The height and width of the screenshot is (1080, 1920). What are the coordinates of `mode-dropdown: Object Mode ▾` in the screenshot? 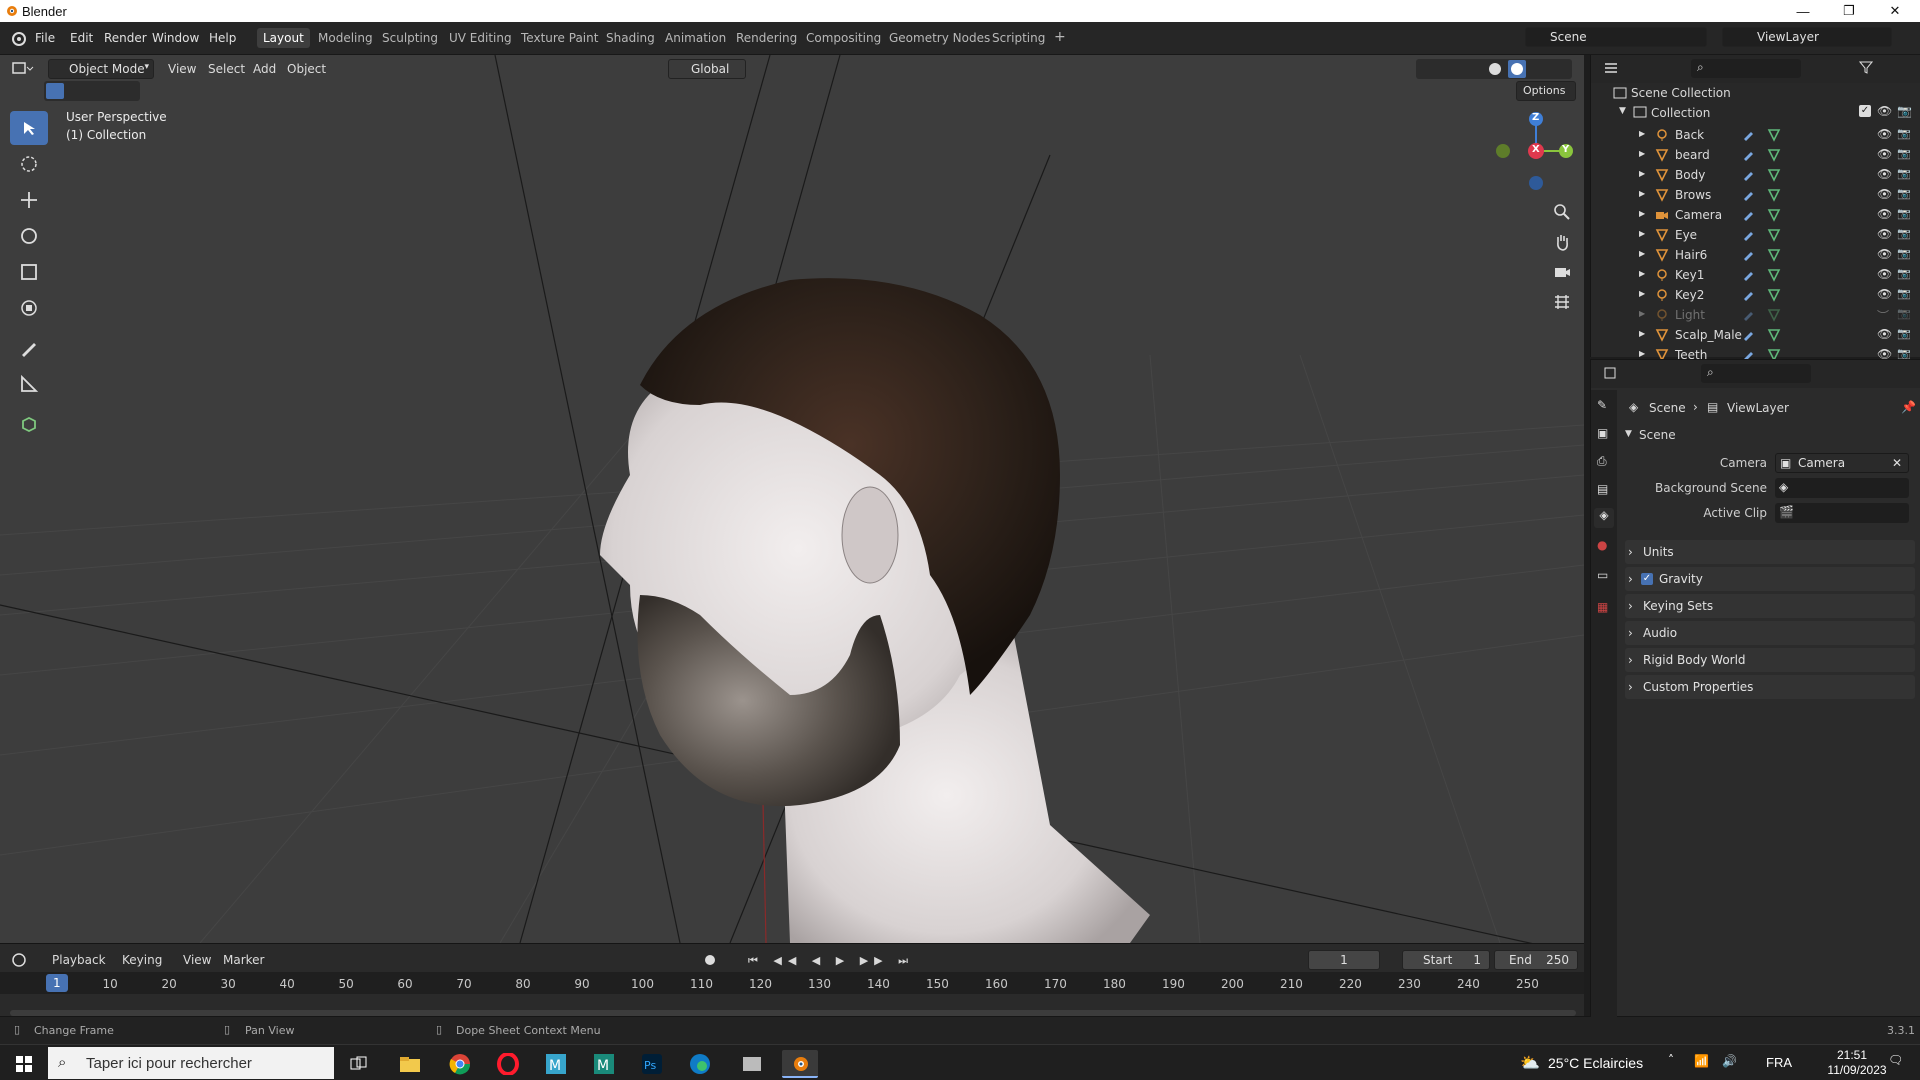 It's located at (101, 69).